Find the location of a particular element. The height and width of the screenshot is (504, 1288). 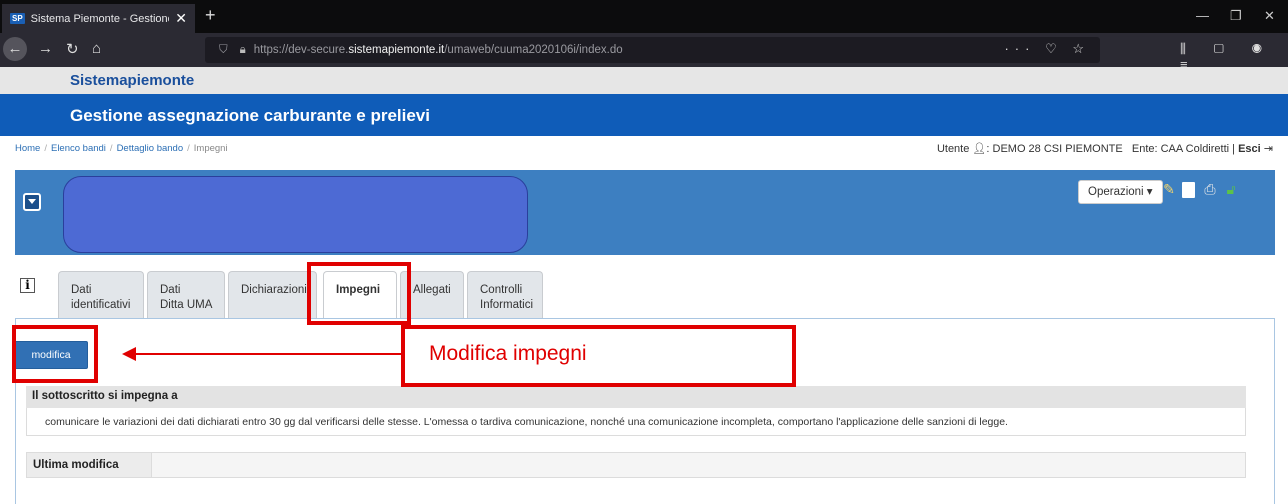

annotation-arrow-icon is located at coordinates (261, 354).